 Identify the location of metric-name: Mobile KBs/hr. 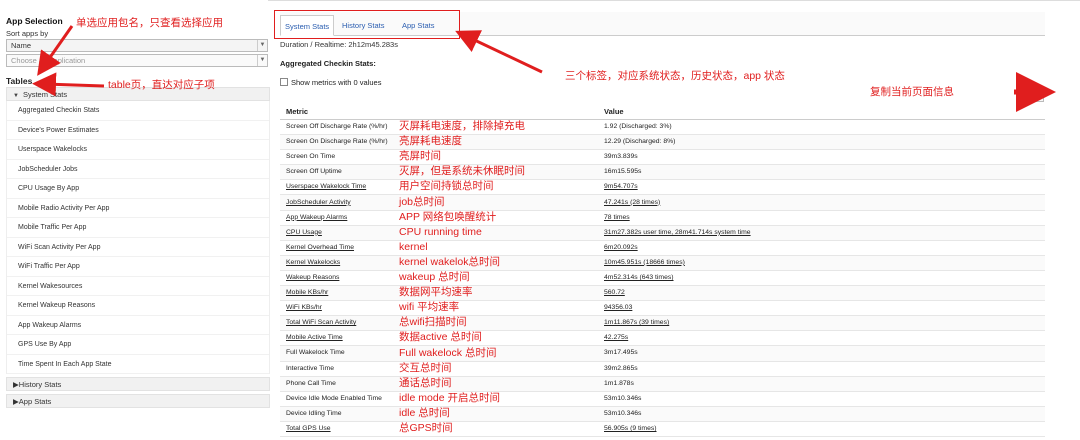
(307, 292).